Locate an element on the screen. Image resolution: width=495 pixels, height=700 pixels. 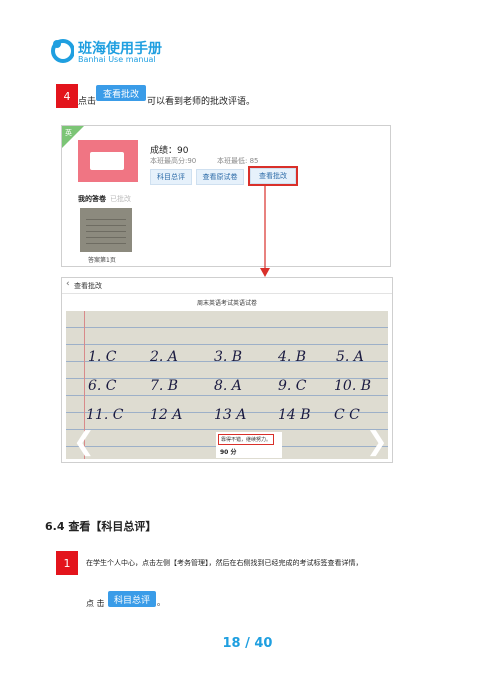
answer-1: 1. C is located at coordinates (102, 357).